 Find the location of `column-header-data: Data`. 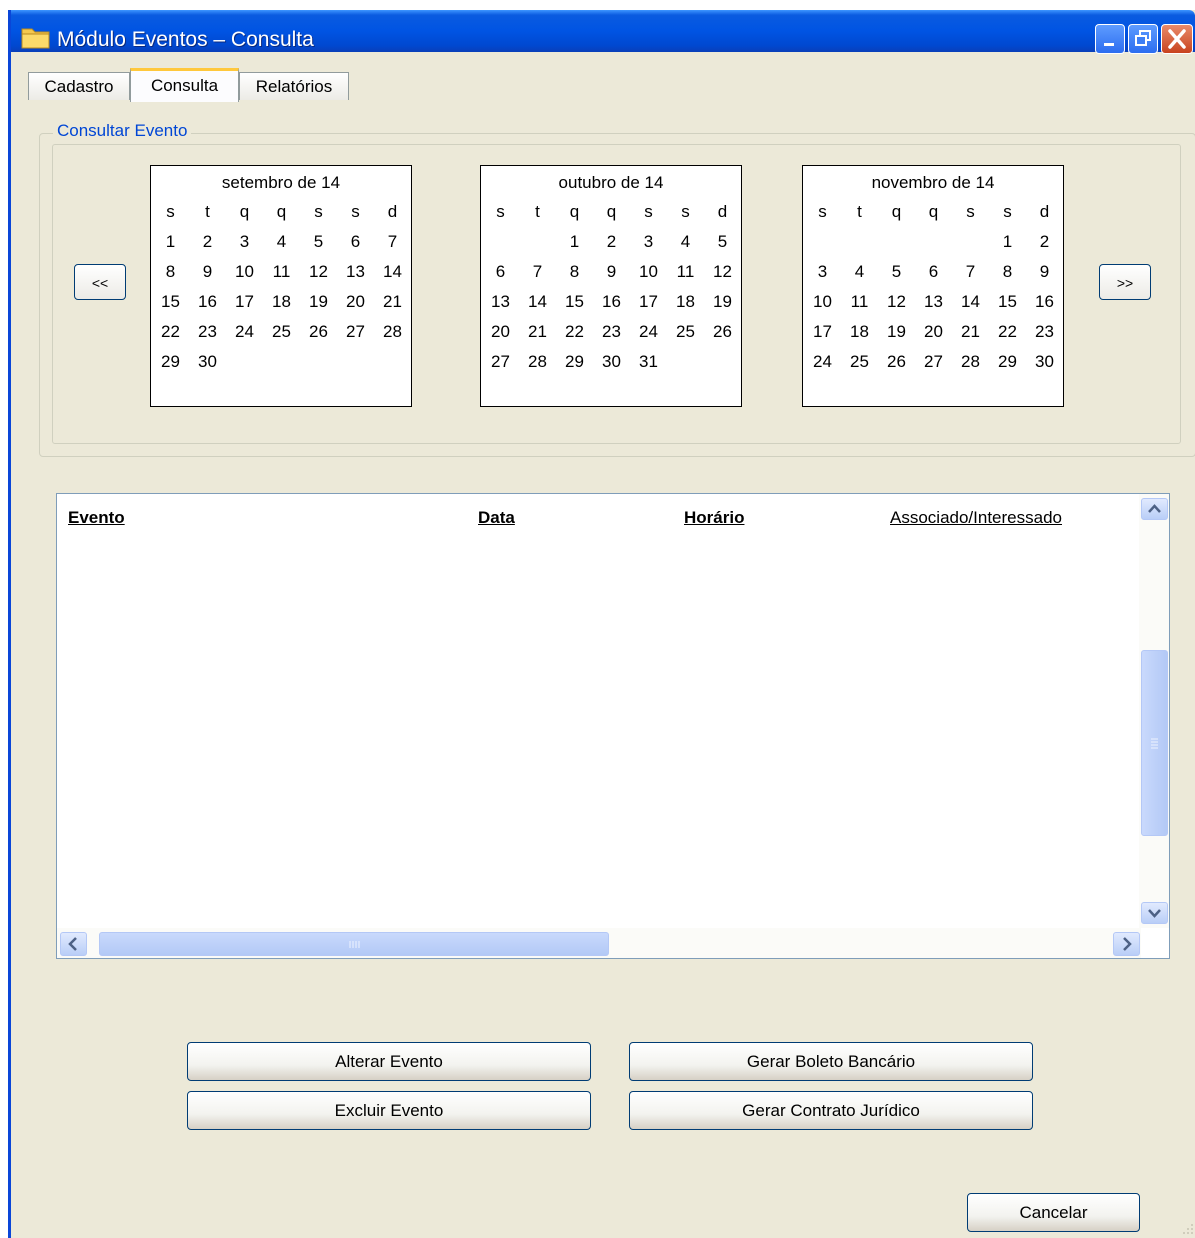

column-header-data: Data is located at coordinates (496, 518).